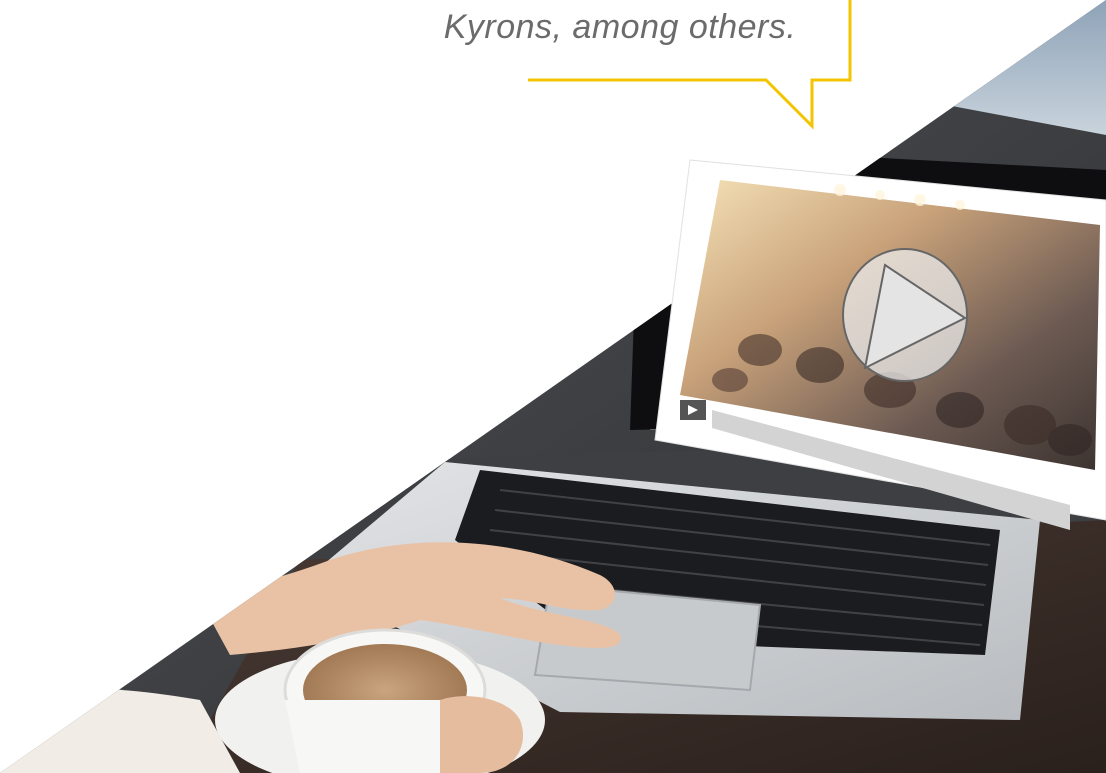 This screenshot has height=773, width=1106. Describe the element at coordinates (620, 27) in the screenshot. I see `quote-text: Kyrons, among others.` at that location.